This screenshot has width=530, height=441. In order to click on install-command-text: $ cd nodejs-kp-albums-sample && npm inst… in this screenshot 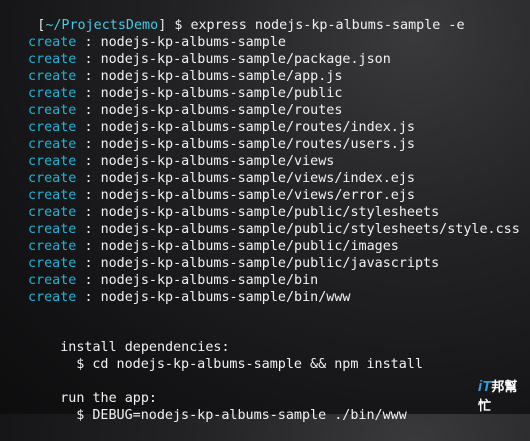, I will do `click(249, 364)`.